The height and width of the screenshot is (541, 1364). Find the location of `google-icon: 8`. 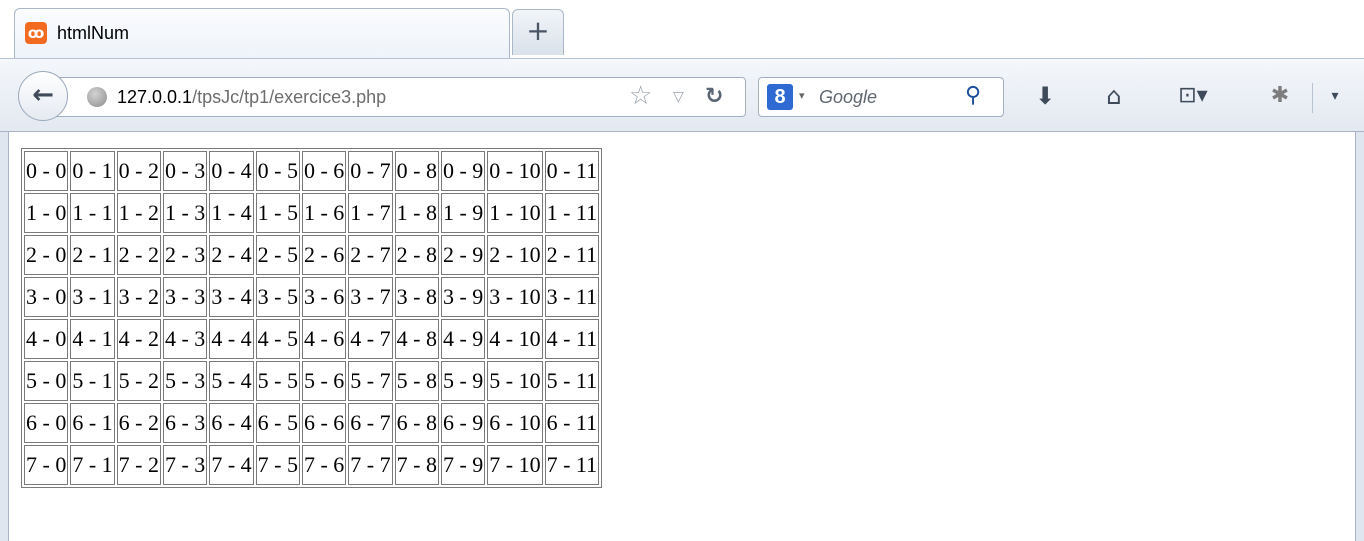

google-icon: 8 is located at coordinates (780, 97).